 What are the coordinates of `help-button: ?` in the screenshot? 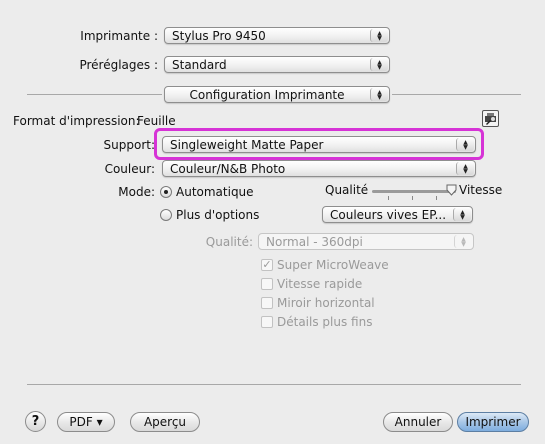 It's located at (35, 421).